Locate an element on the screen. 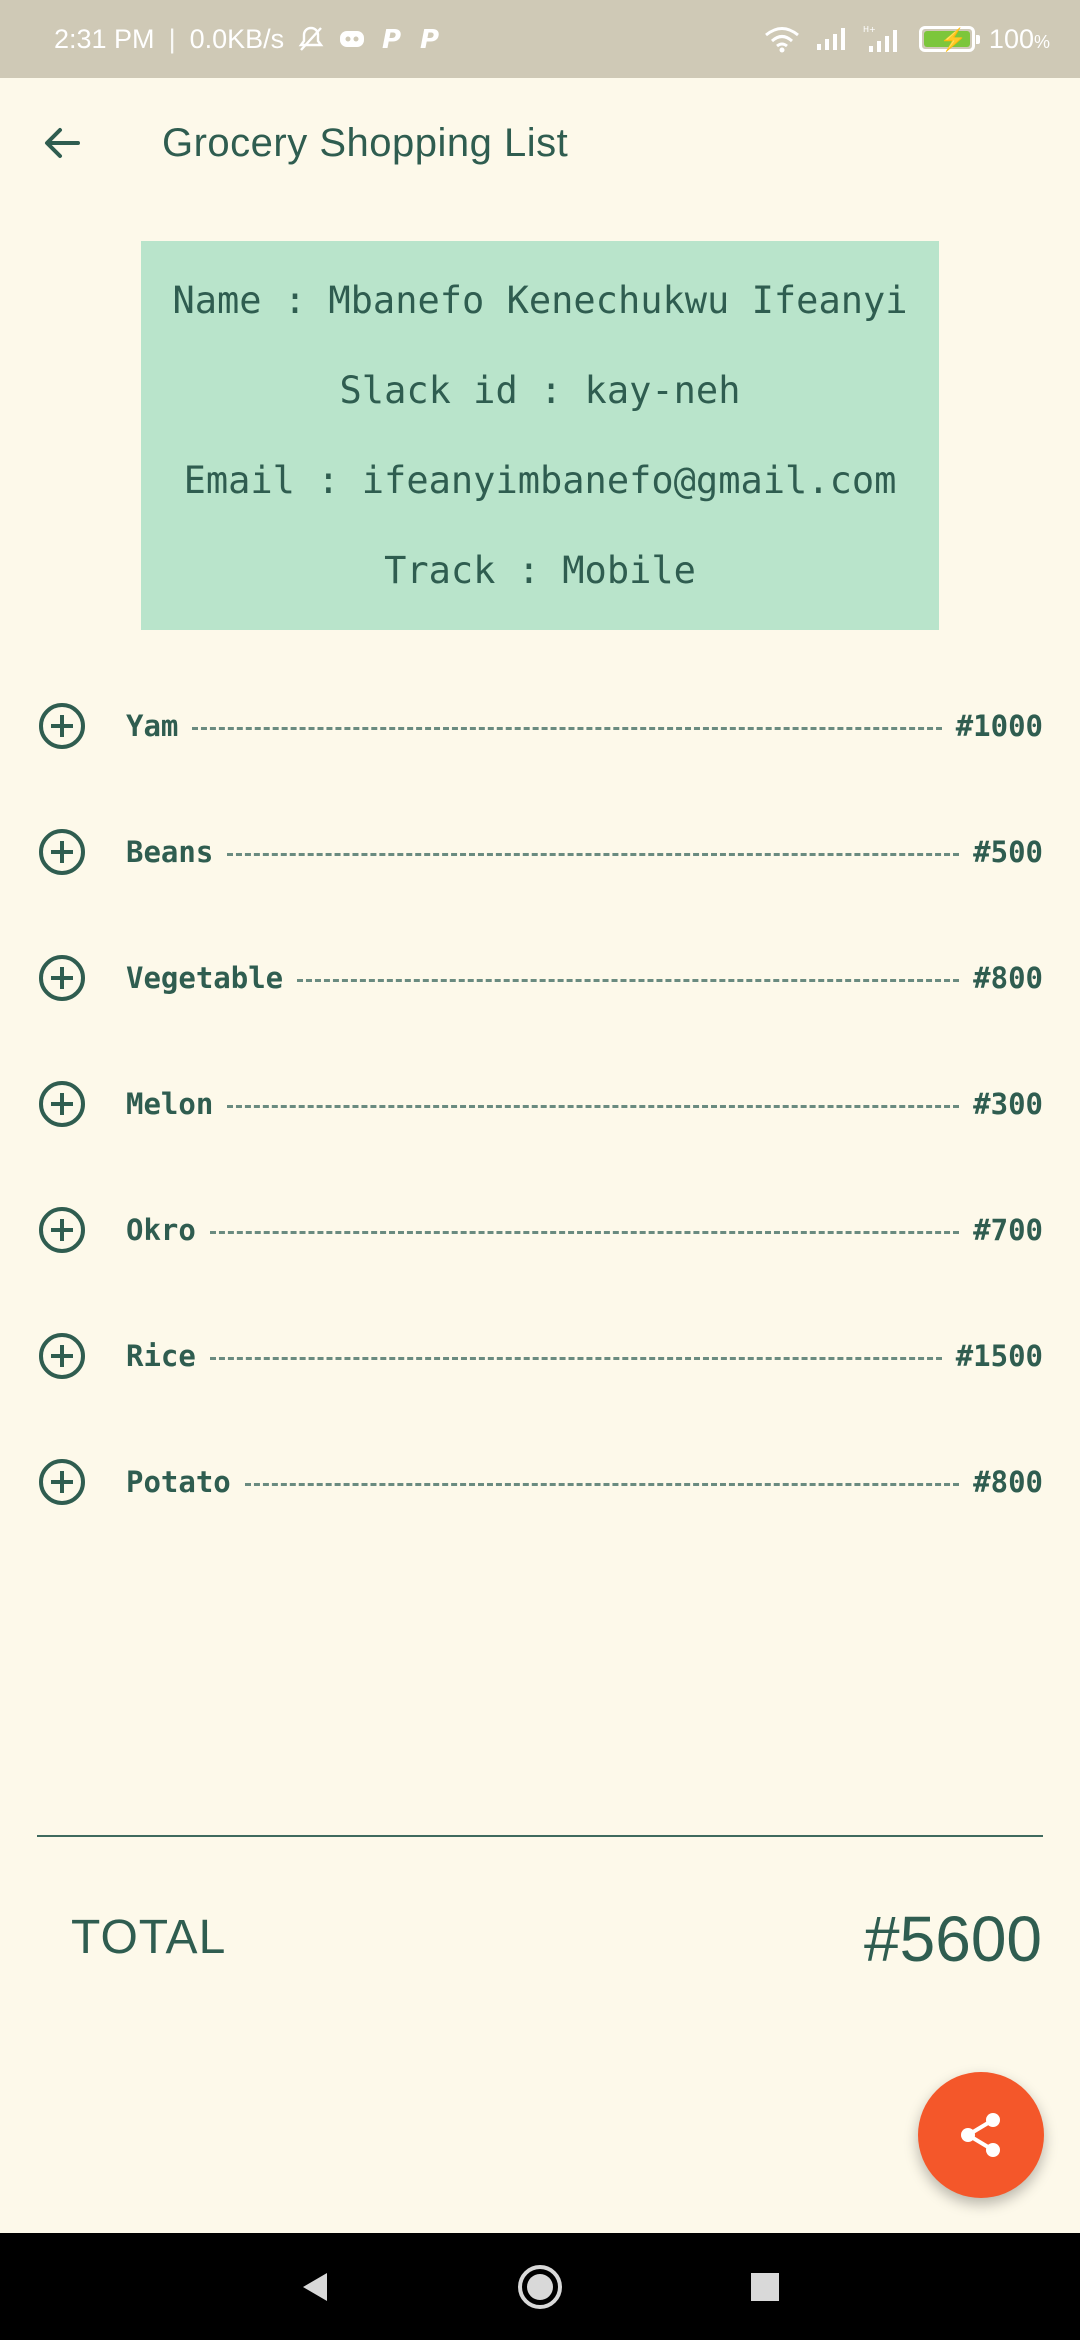  item-price: #1500 is located at coordinates (999, 1356).